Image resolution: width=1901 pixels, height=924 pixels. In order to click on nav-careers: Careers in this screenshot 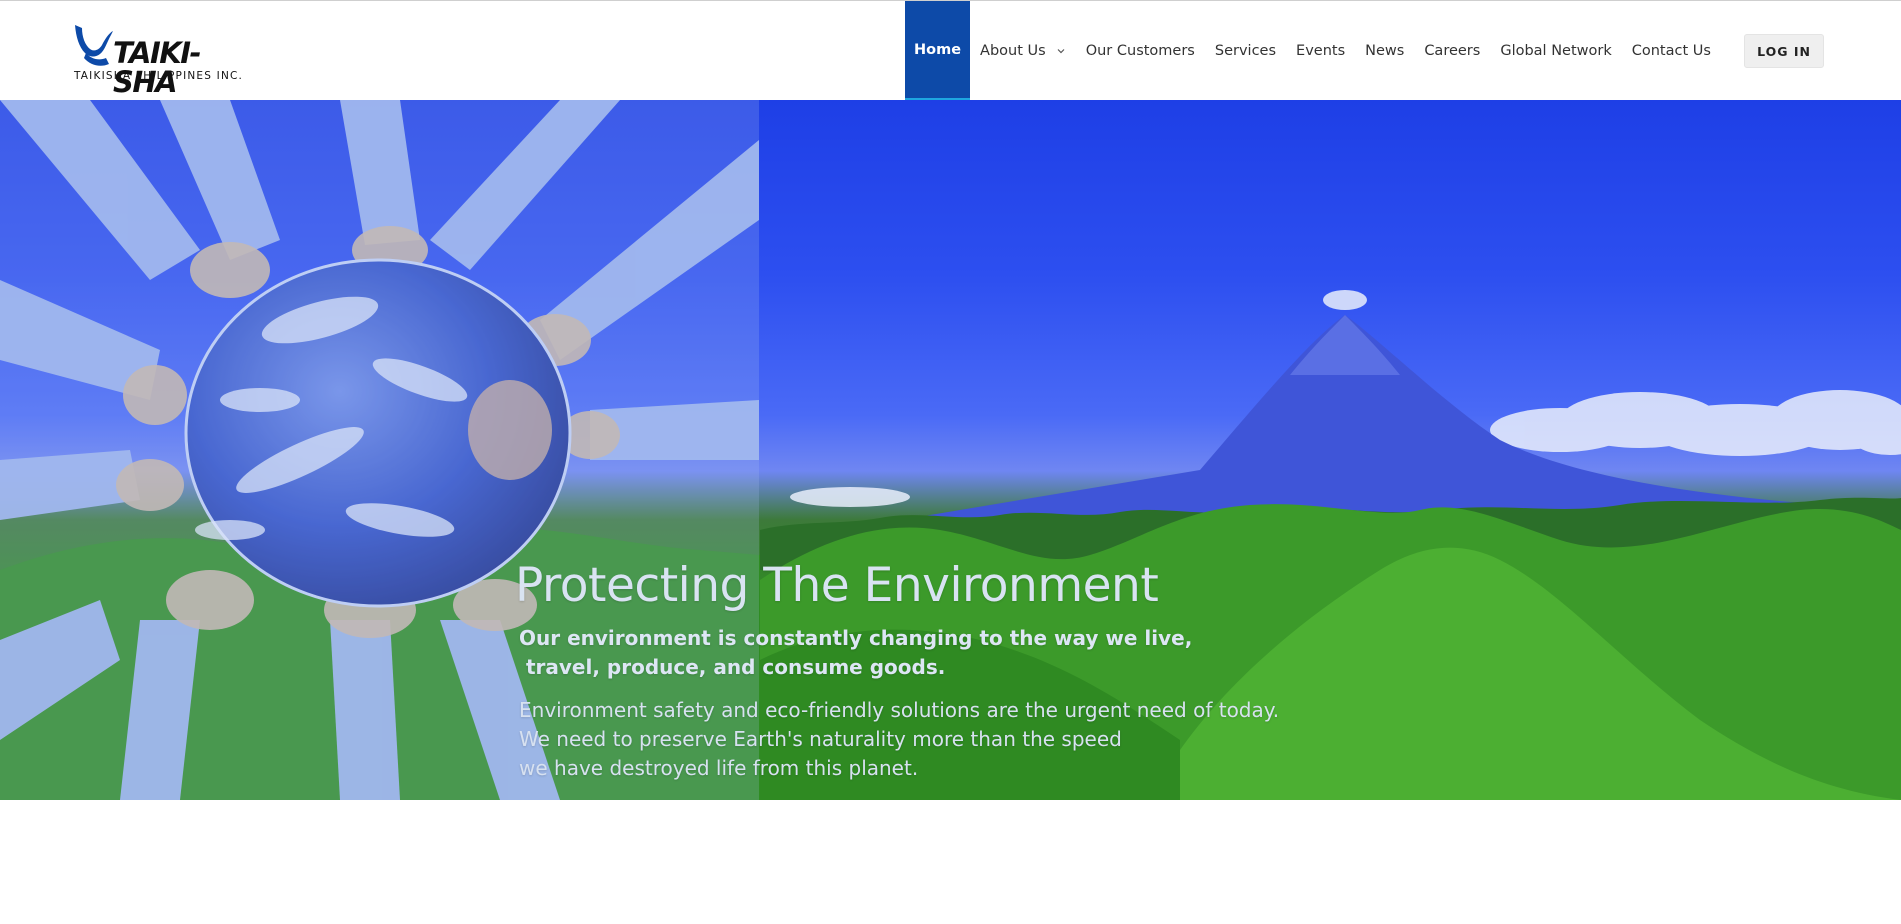, I will do `click(1452, 51)`.